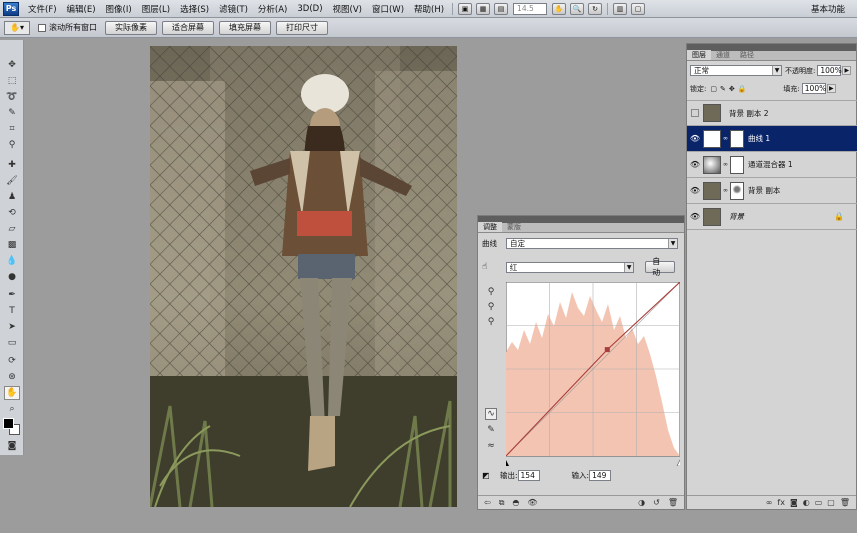 The width and height of the screenshot is (857, 533). What do you see at coordinates (12, 145) in the screenshot?
I see `eyedropper-tool-icon: ⚲` at bounding box center [12, 145].